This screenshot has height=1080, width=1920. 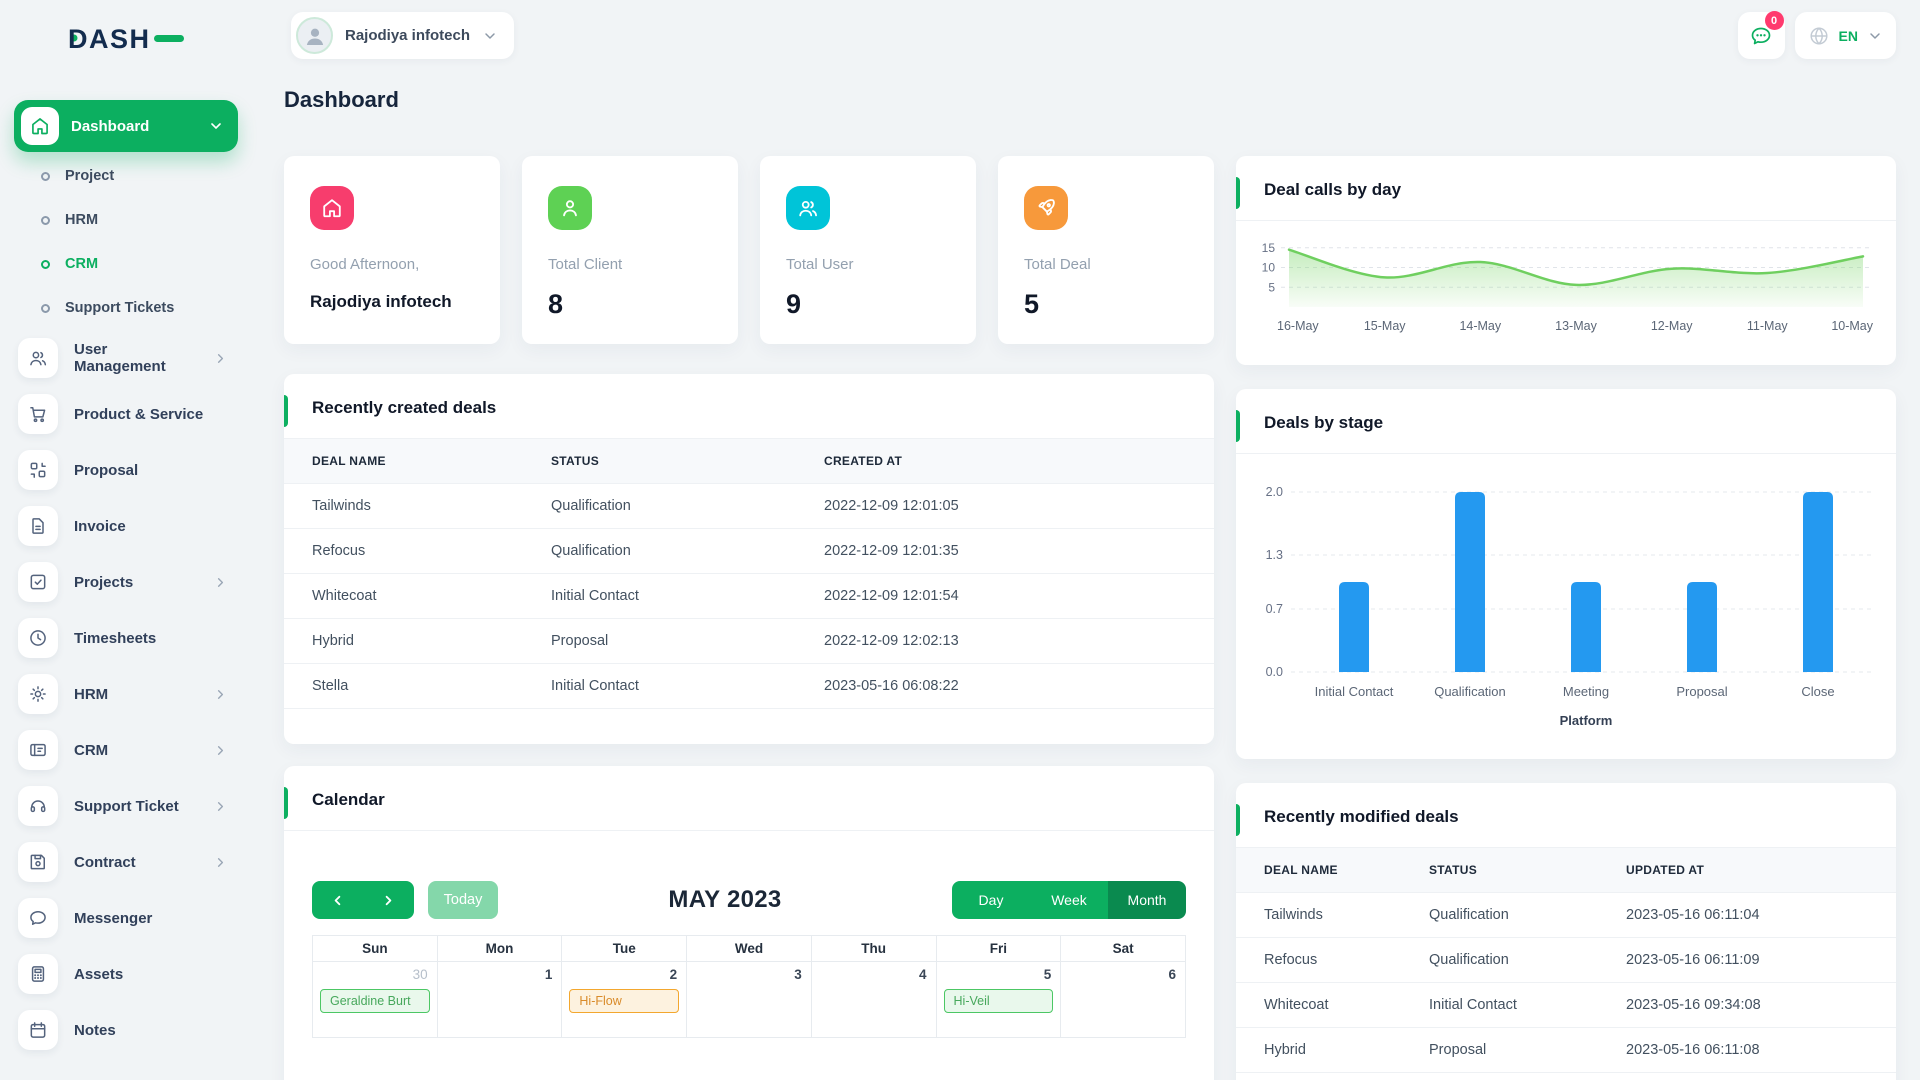 I want to click on table-cell: Whitecoat, so click(x=417, y=596).